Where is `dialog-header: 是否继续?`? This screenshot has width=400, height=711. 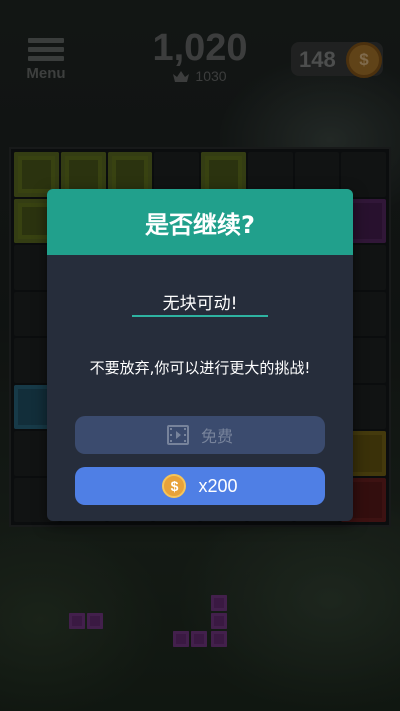 dialog-header: 是否继续? is located at coordinates (200, 222).